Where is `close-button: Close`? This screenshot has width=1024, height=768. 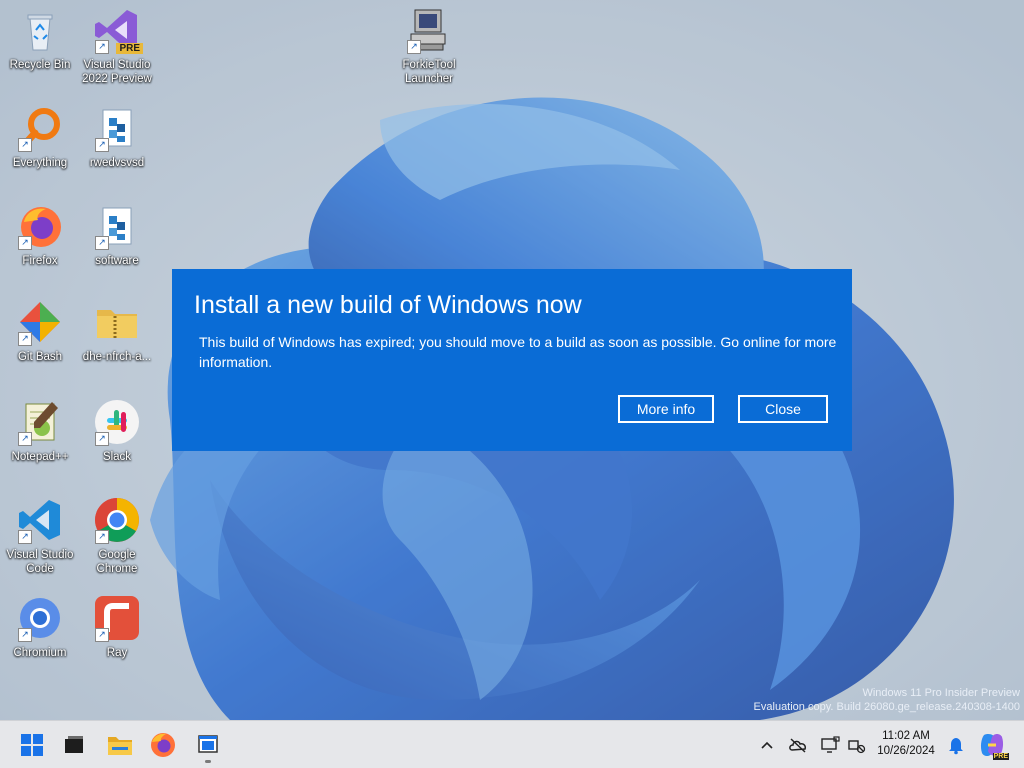
close-button: Close is located at coordinates (783, 409).